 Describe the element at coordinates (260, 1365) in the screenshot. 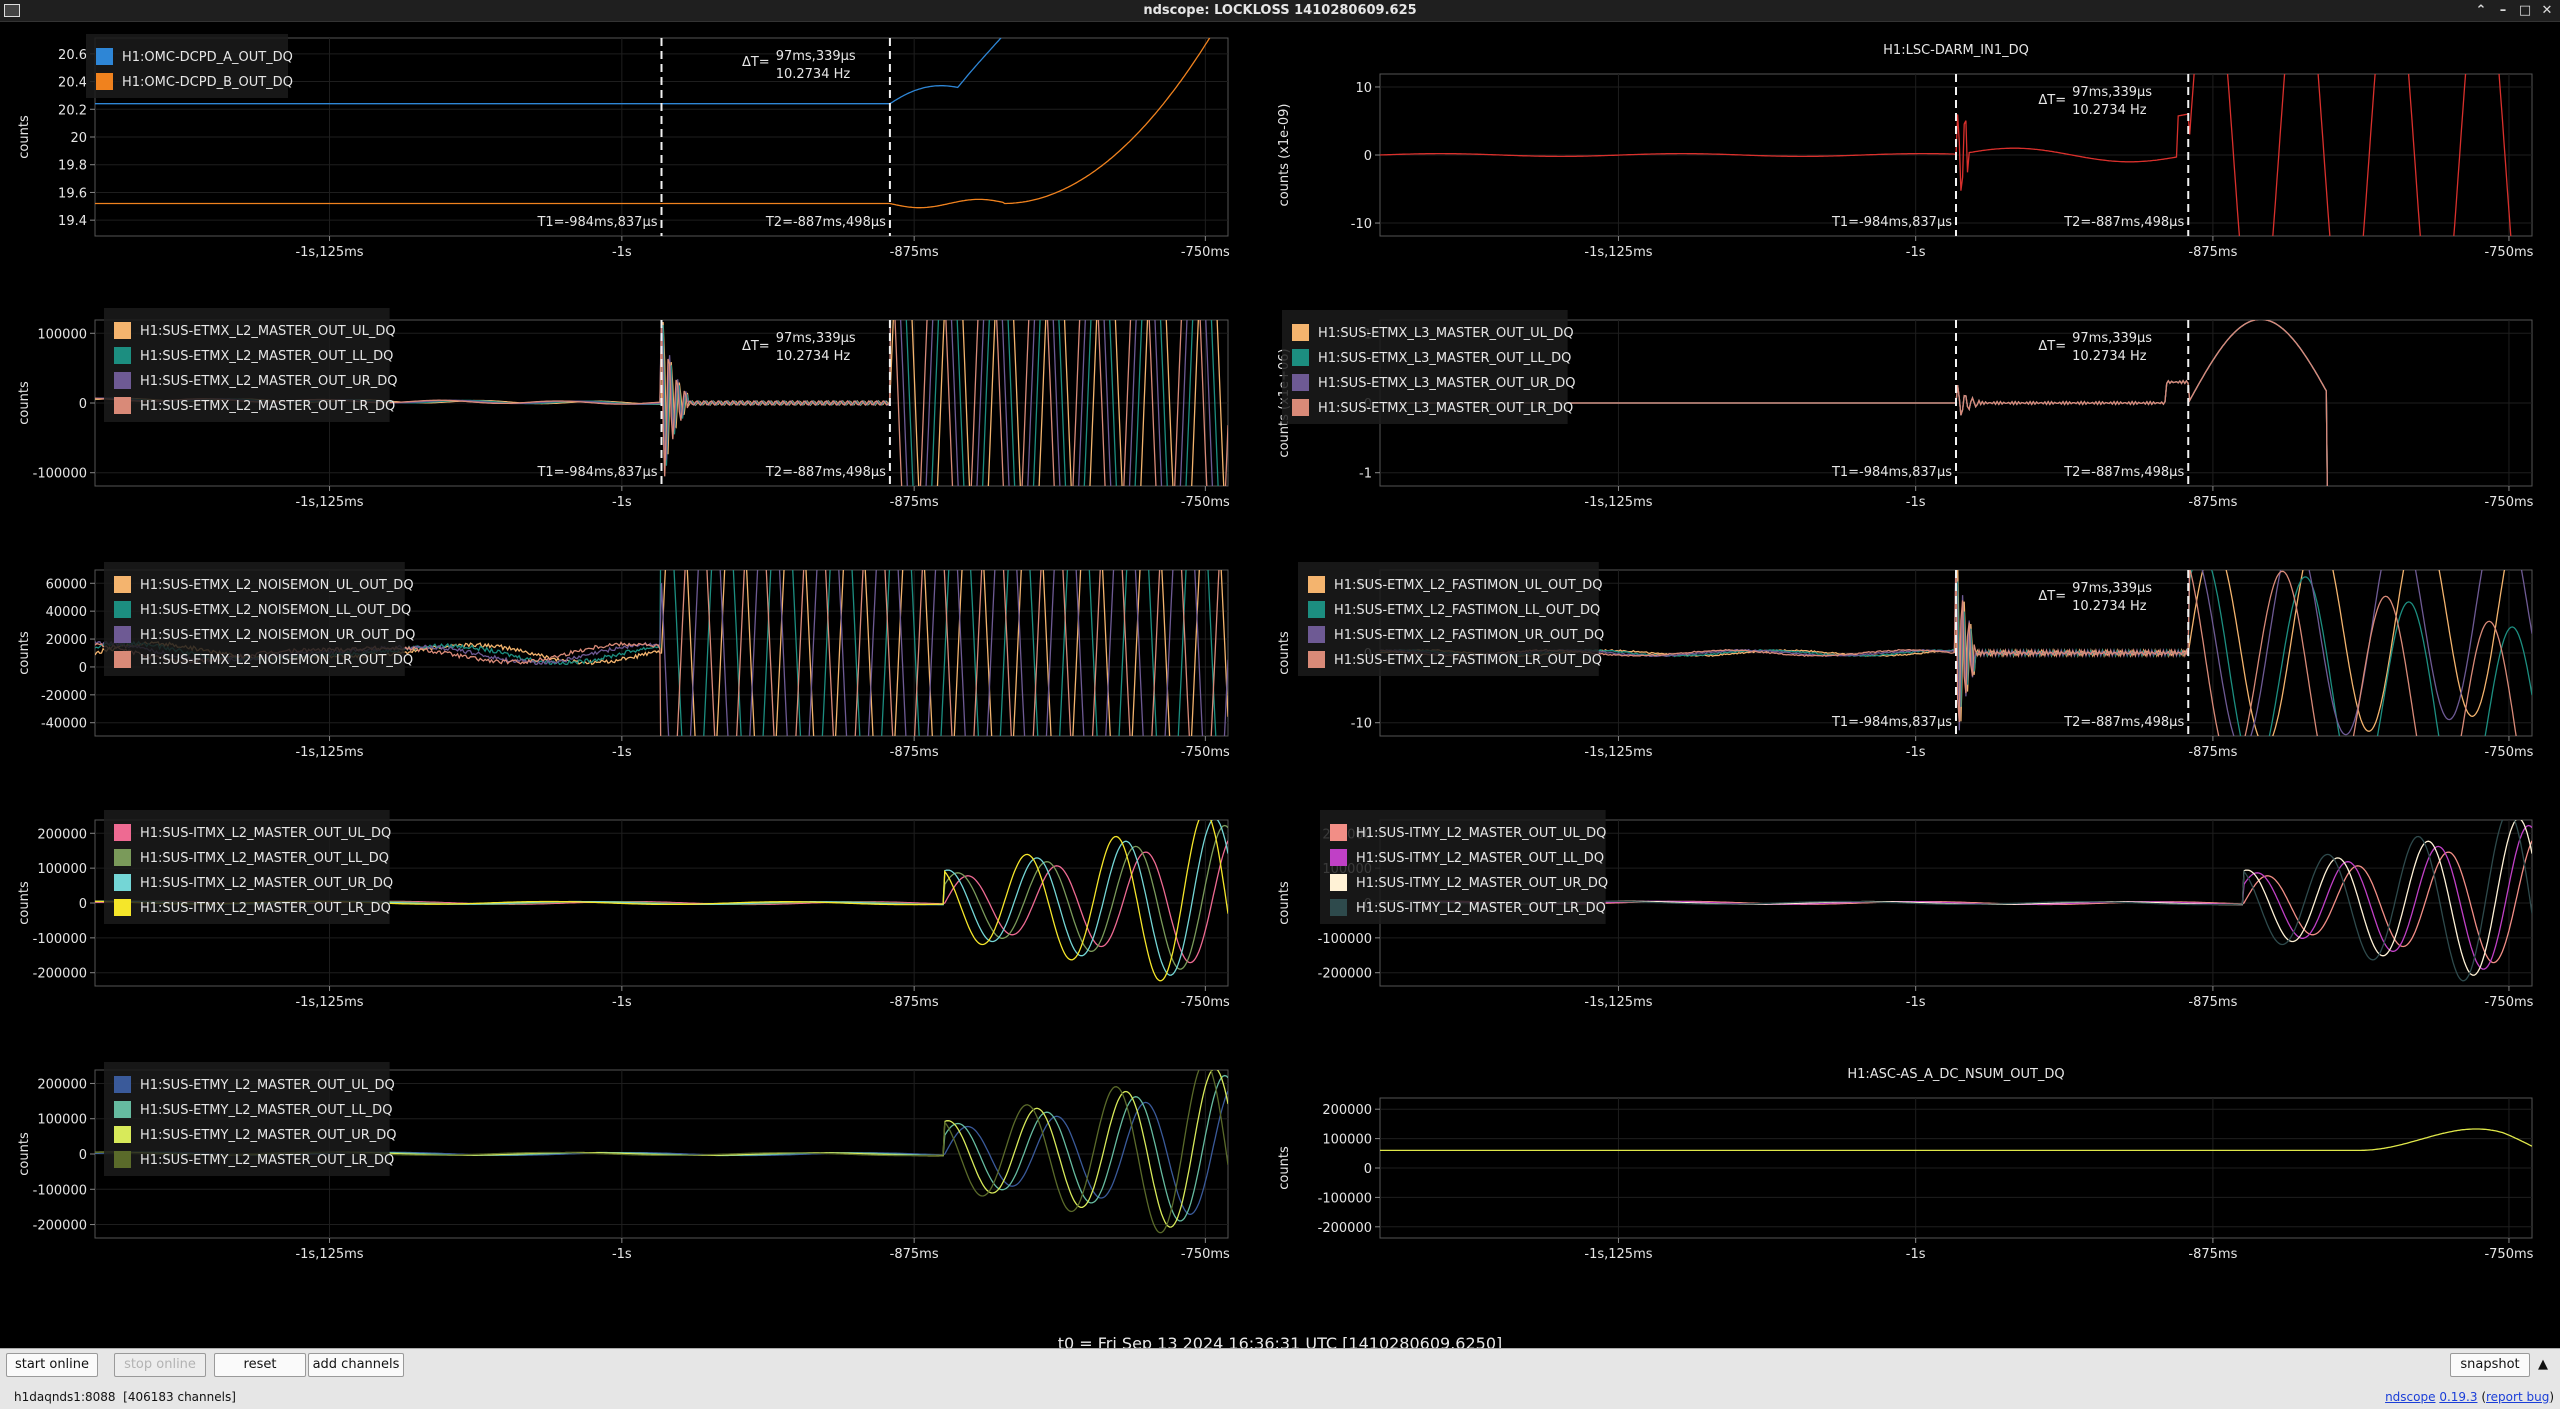

I see `reset-button: reset` at that location.